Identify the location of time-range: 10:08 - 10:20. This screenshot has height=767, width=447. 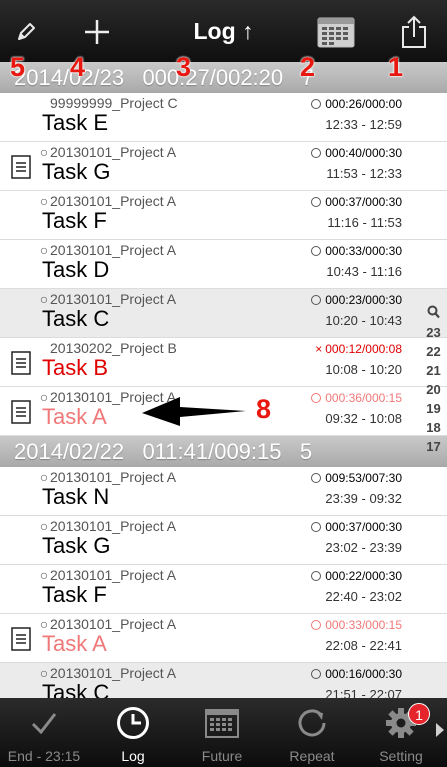
(363, 369).